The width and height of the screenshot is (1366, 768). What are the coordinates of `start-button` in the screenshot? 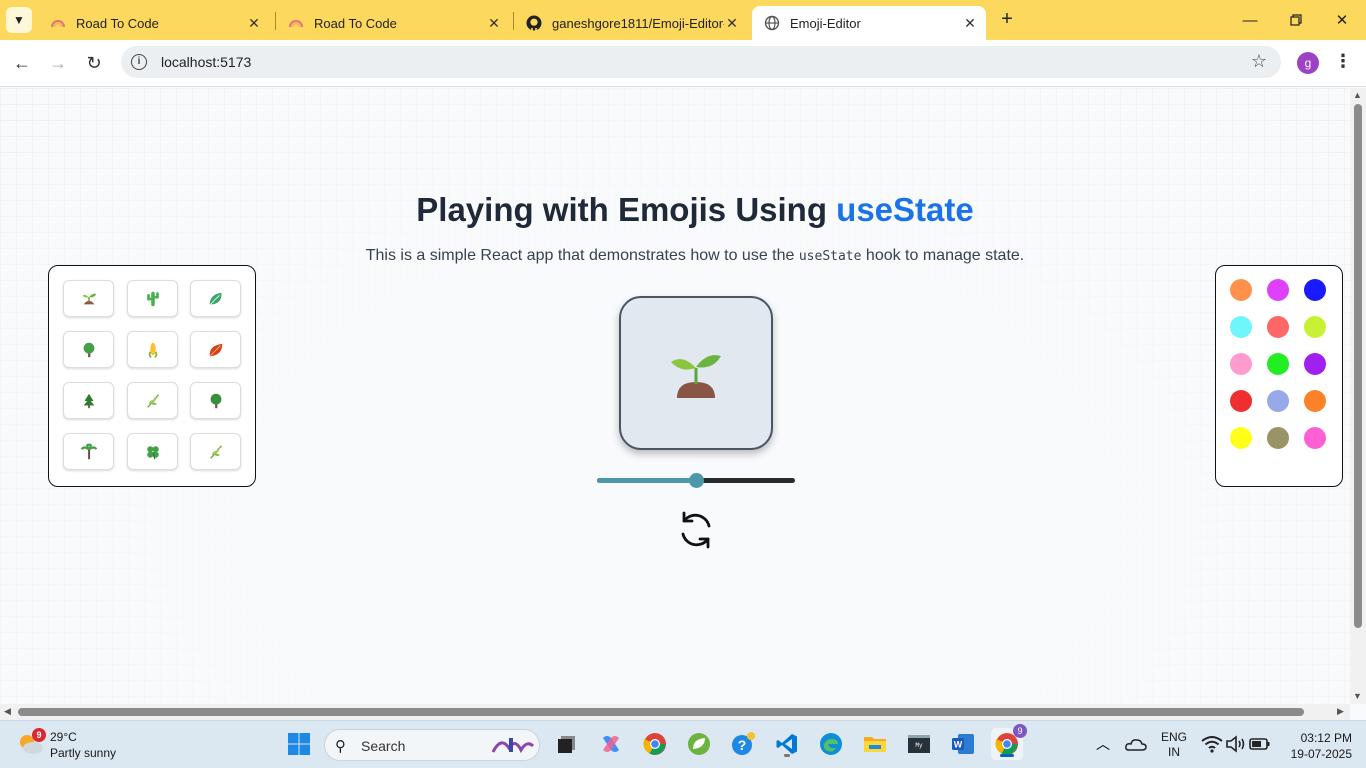 It's located at (299, 744).